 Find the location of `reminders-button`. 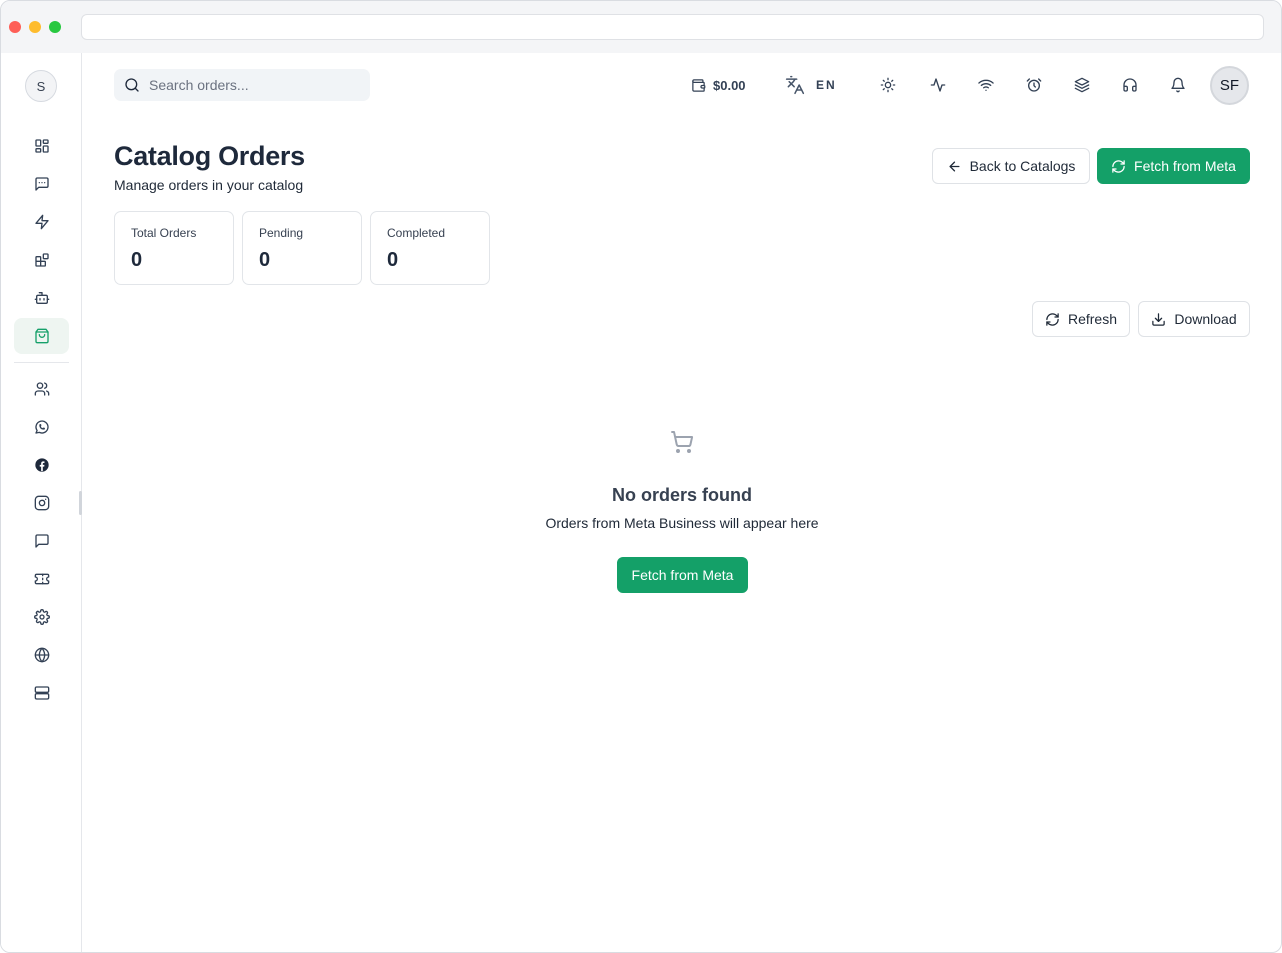

reminders-button is located at coordinates (1034, 85).